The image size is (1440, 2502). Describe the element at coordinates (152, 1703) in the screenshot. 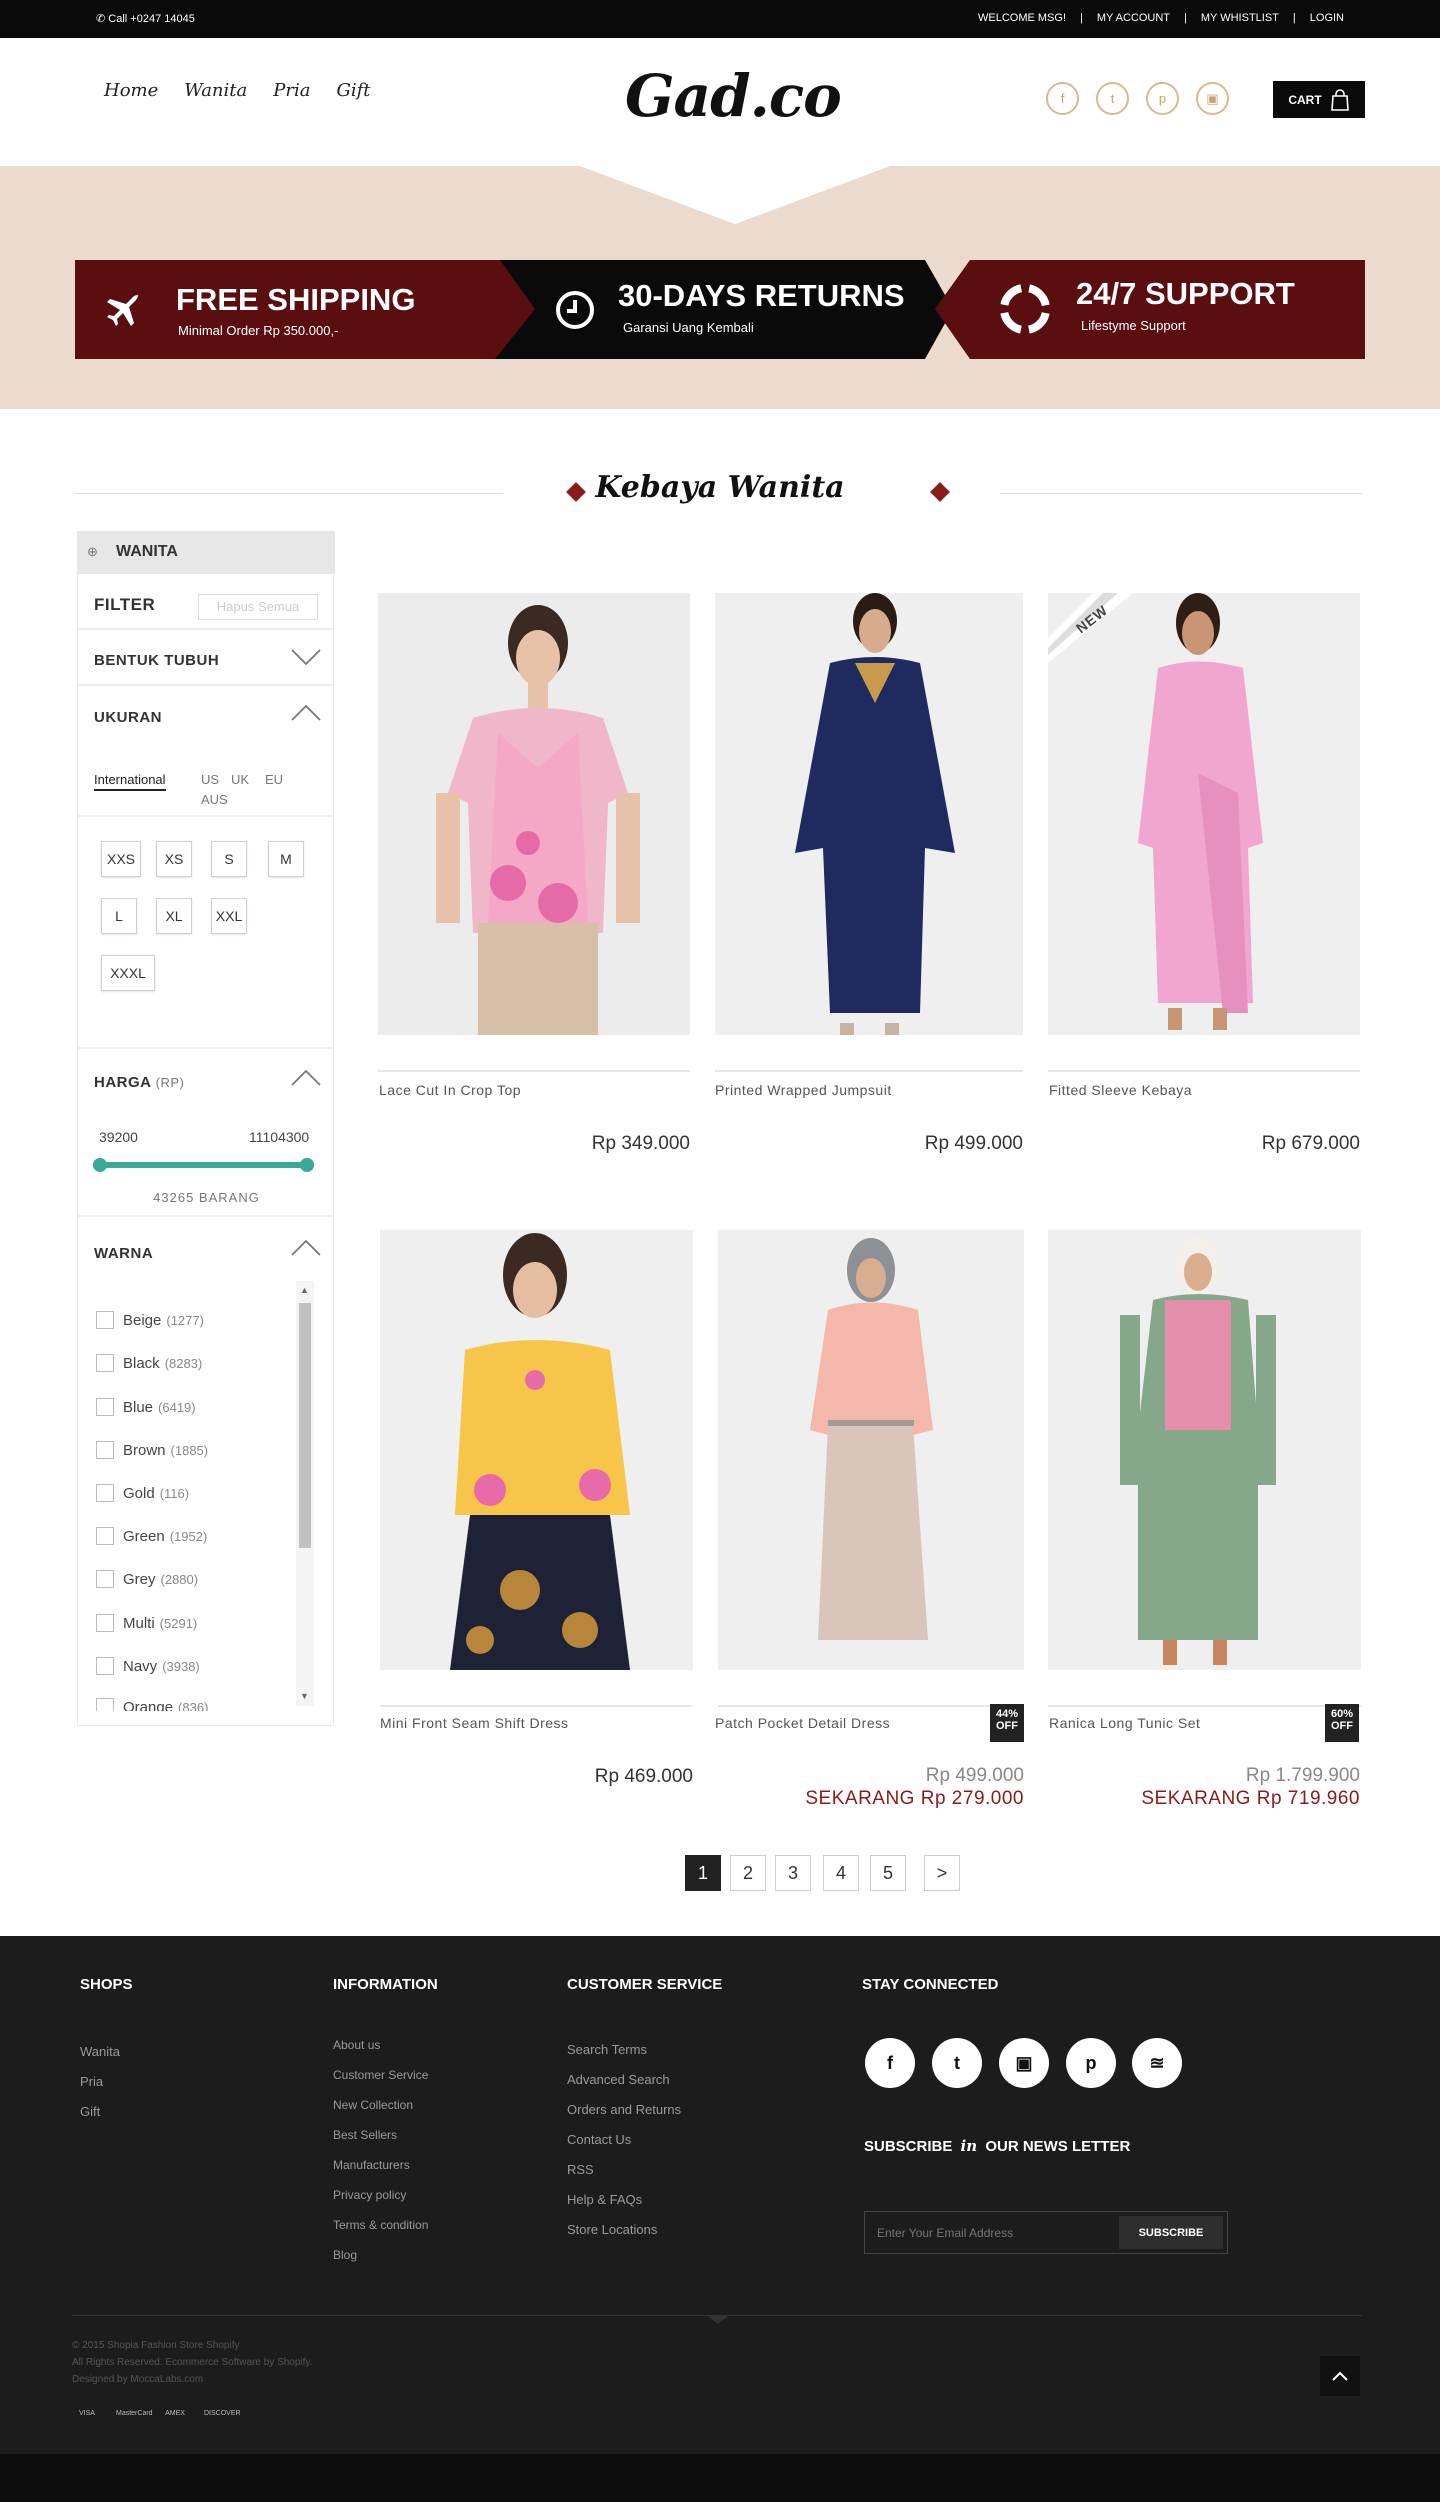

I see `color-option: Orange (836)` at that location.